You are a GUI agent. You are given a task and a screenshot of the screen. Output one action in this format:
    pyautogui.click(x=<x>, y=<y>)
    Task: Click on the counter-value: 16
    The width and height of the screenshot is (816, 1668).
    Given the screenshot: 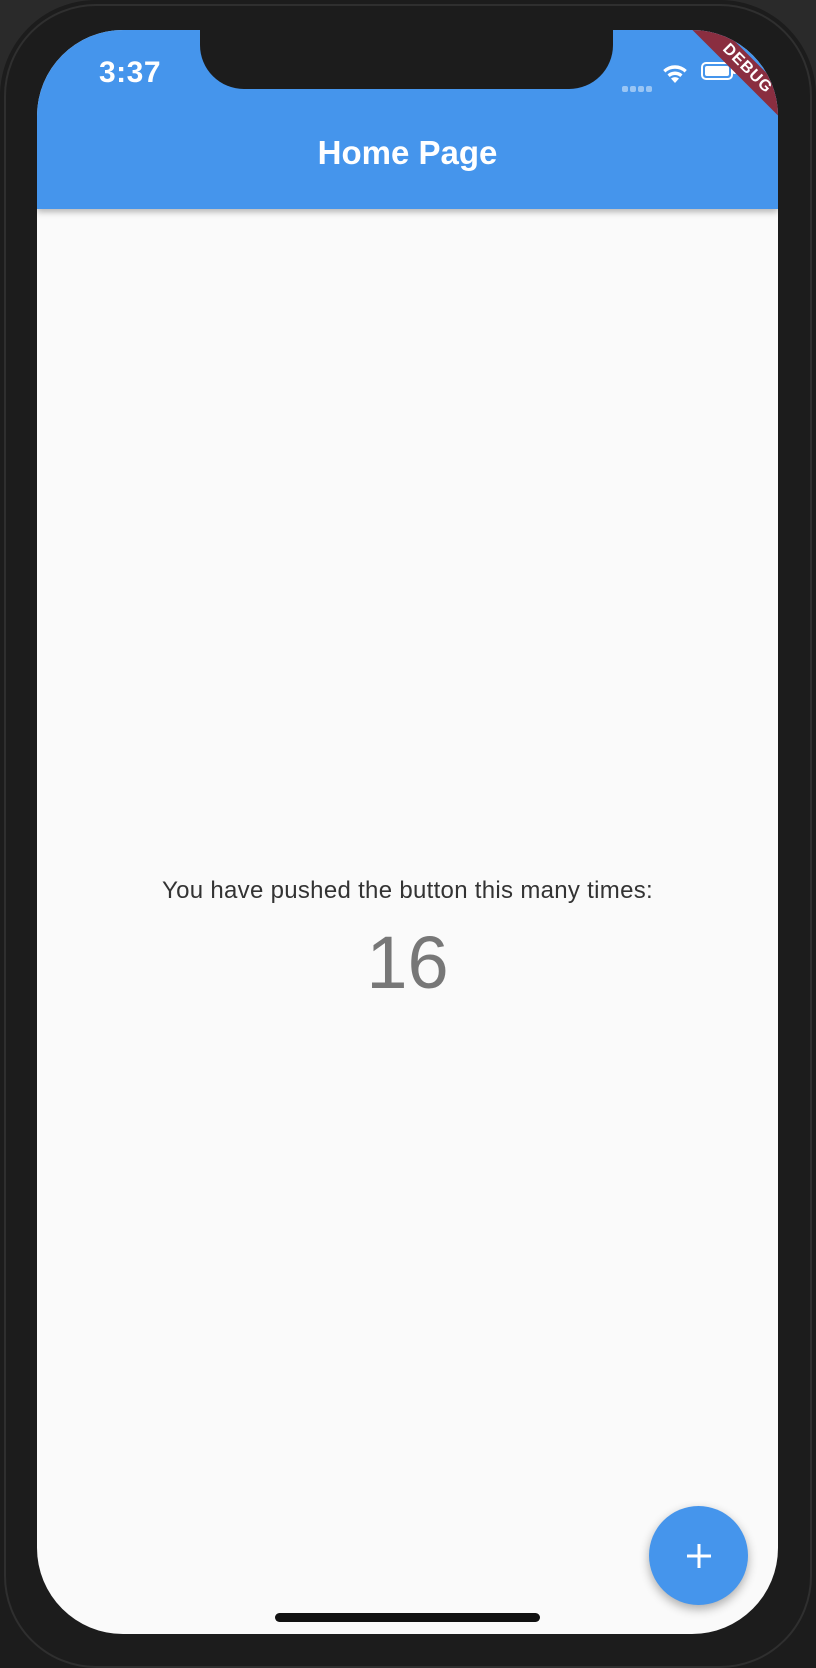 What is the action you would take?
    pyautogui.click(x=407, y=962)
    